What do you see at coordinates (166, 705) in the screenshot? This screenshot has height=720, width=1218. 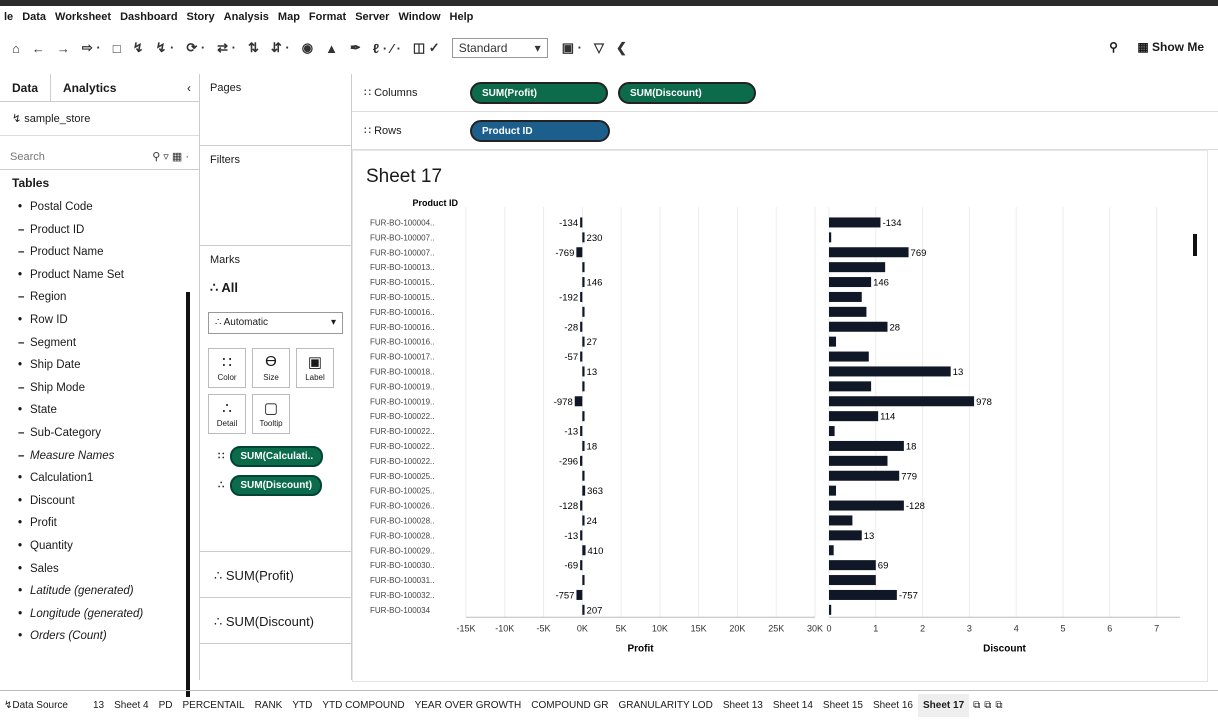 I see `sheet-tab: PD` at bounding box center [166, 705].